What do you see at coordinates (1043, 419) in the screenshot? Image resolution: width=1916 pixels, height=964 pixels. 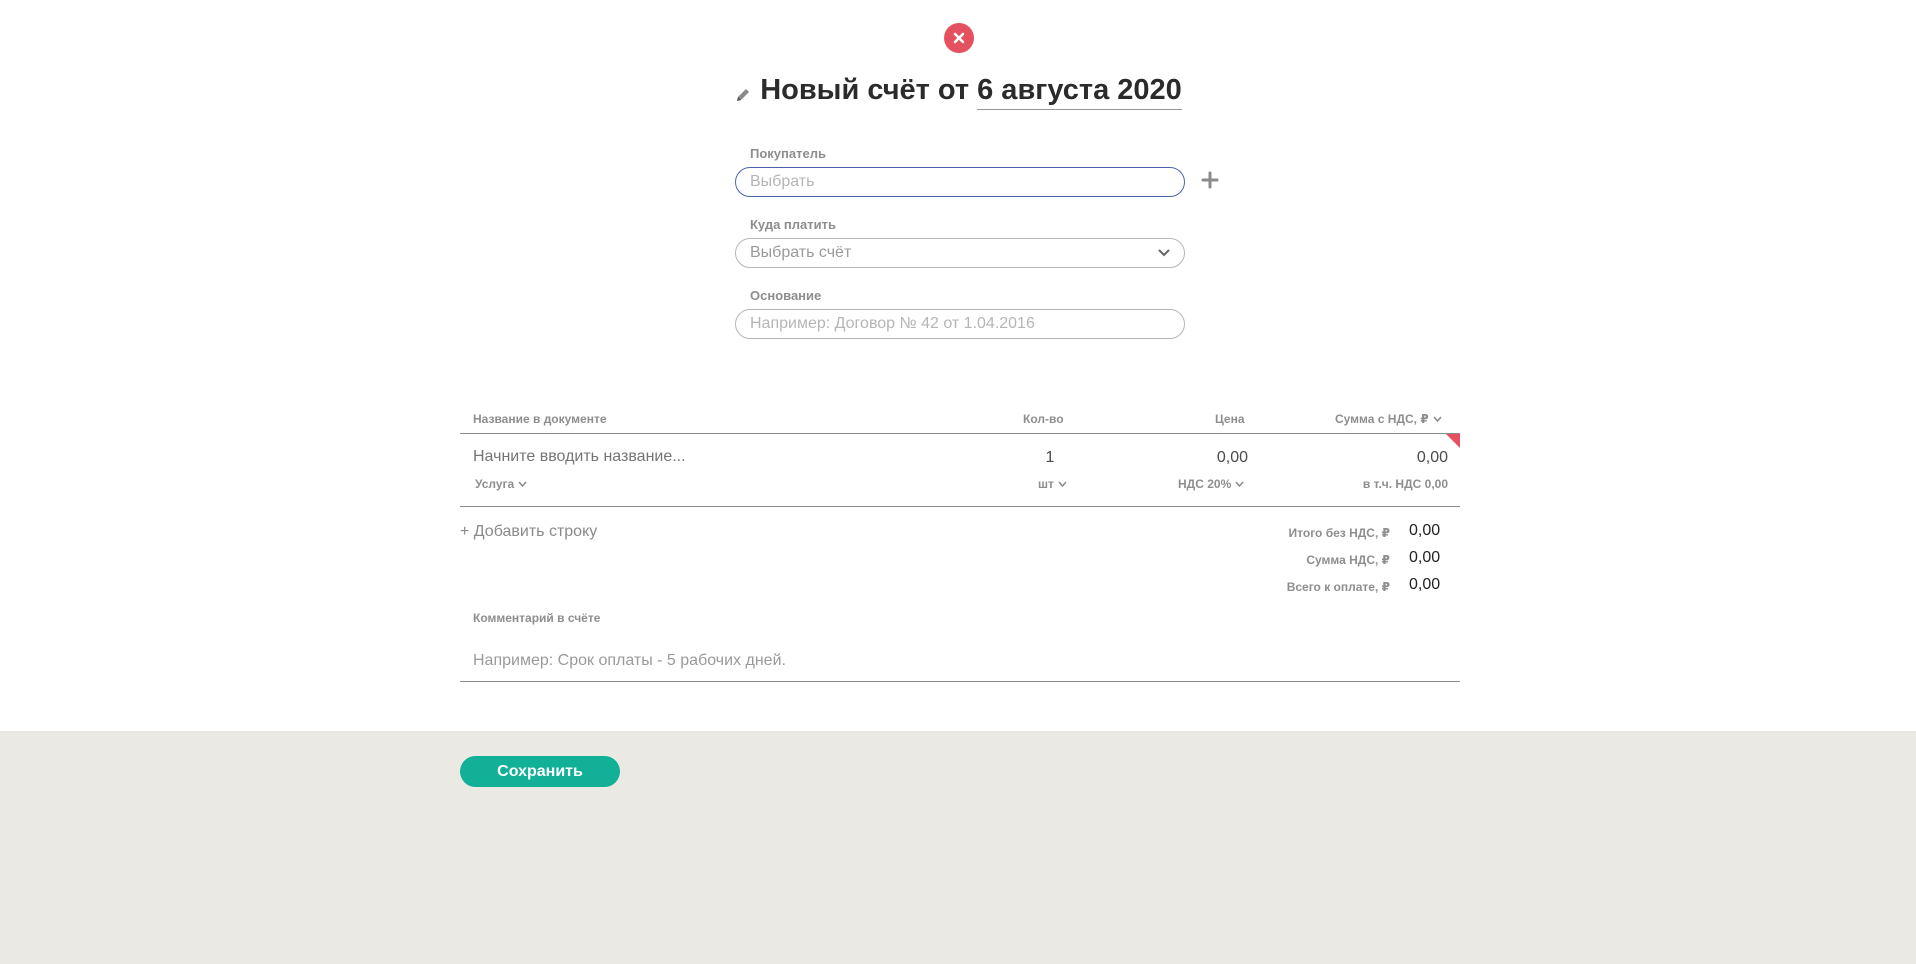 I see `column-qty-header: Кол-во` at bounding box center [1043, 419].